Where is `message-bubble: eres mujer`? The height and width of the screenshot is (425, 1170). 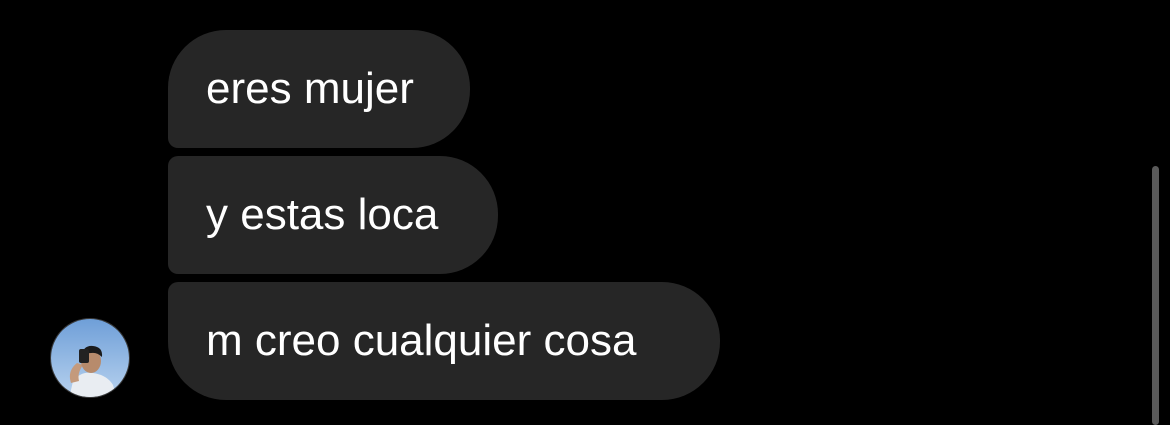
message-bubble: eres mujer is located at coordinates (319, 89).